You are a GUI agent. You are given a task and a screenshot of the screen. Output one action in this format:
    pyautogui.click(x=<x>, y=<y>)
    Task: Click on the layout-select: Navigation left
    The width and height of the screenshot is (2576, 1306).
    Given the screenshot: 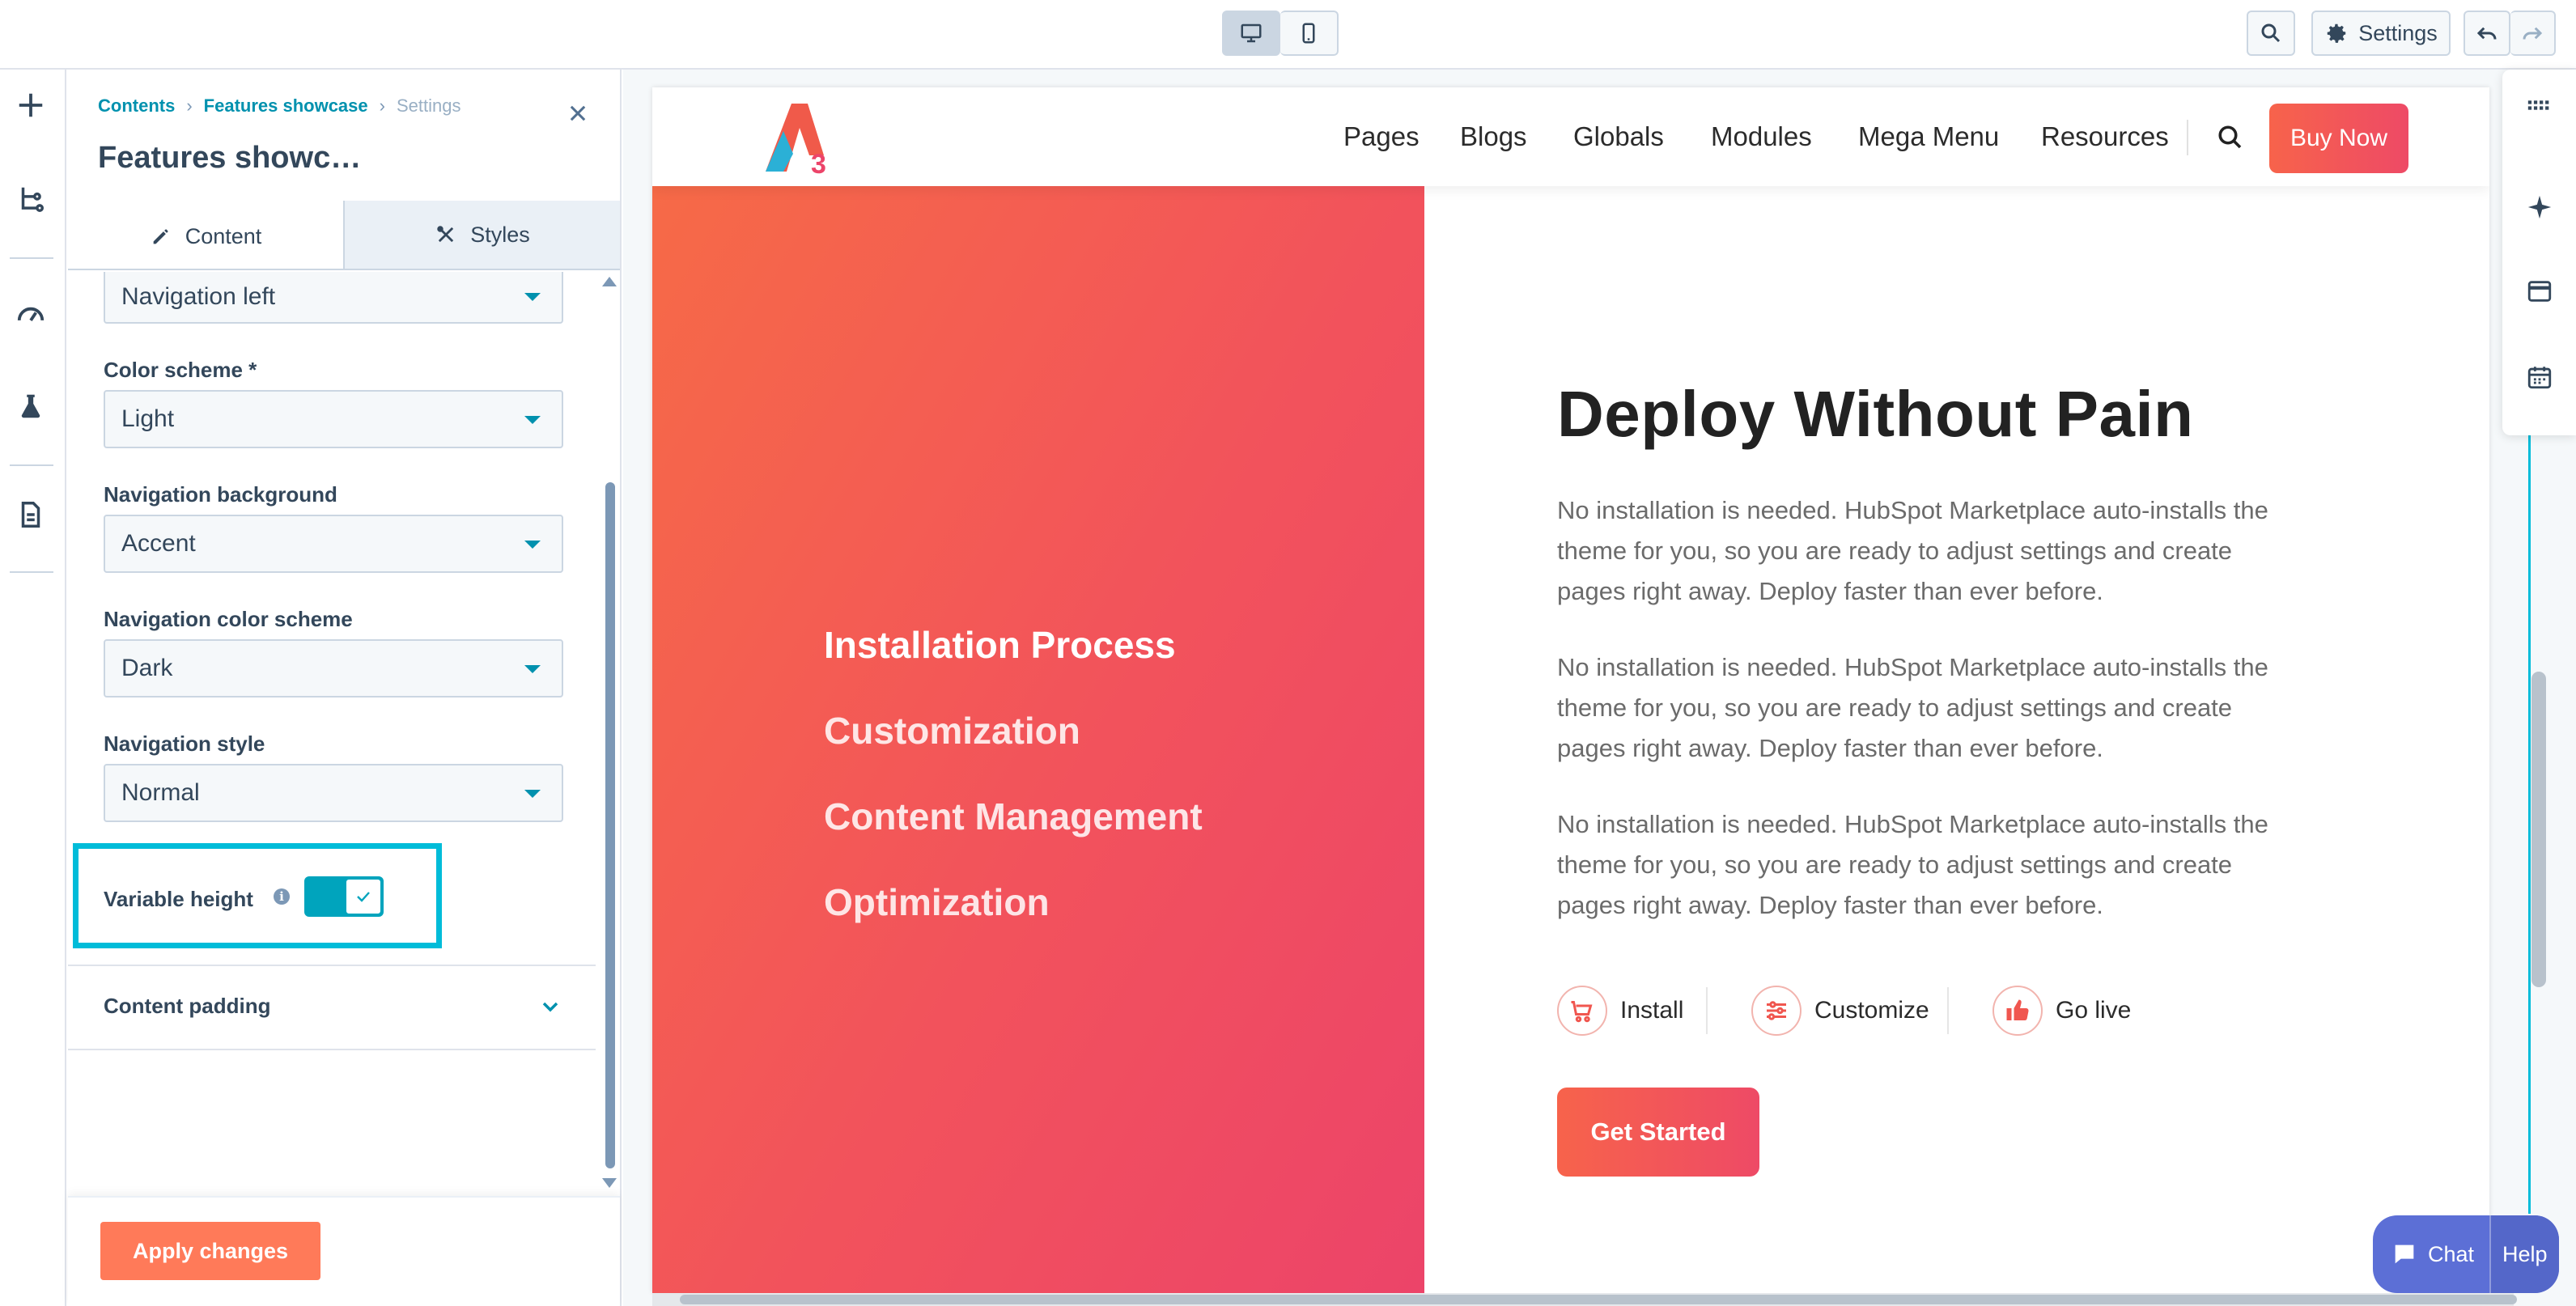 What is the action you would take?
    pyautogui.click(x=333, y=298)
    